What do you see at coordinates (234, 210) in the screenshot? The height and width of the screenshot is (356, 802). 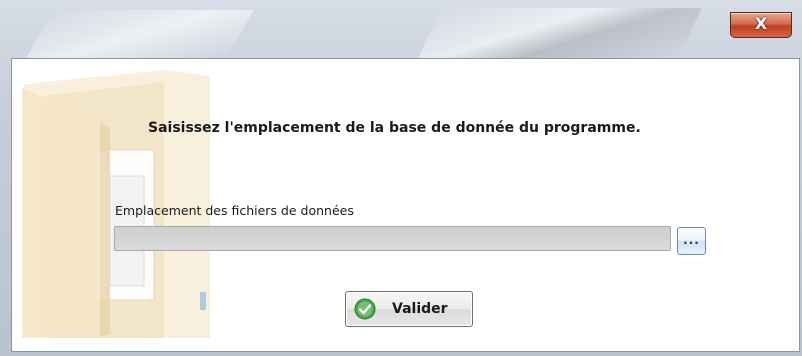 I see `location-field-label: Emplacement des fichiers de données` at bounding box center [234, 210].